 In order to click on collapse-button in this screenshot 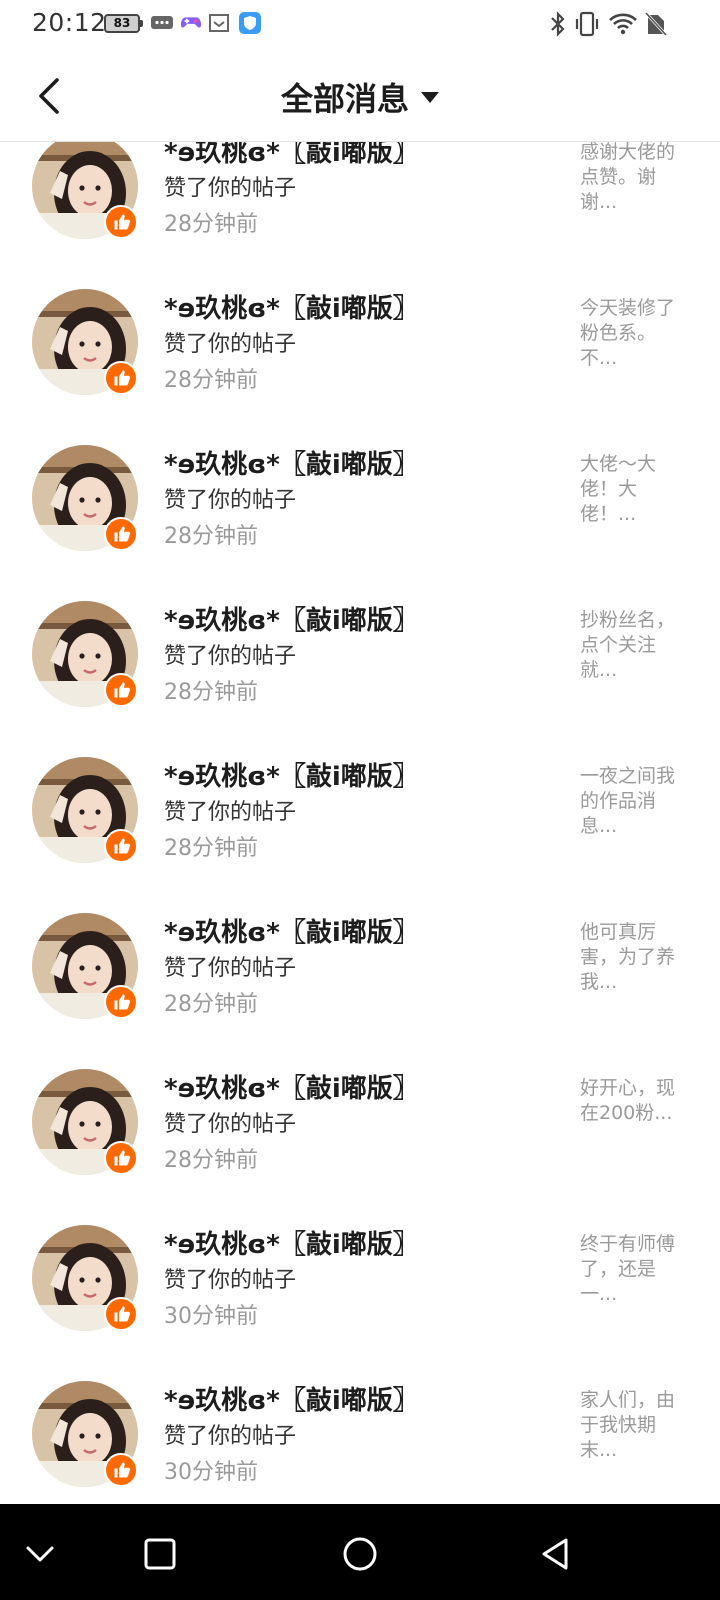, I will do `click(40, 1554)`.